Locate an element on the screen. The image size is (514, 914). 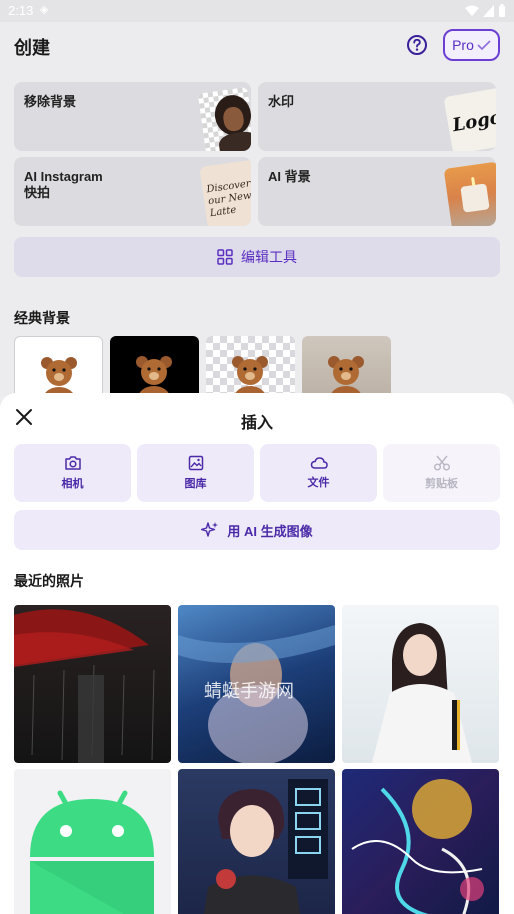
recent-photo-android is located at coordinates (92, 841).